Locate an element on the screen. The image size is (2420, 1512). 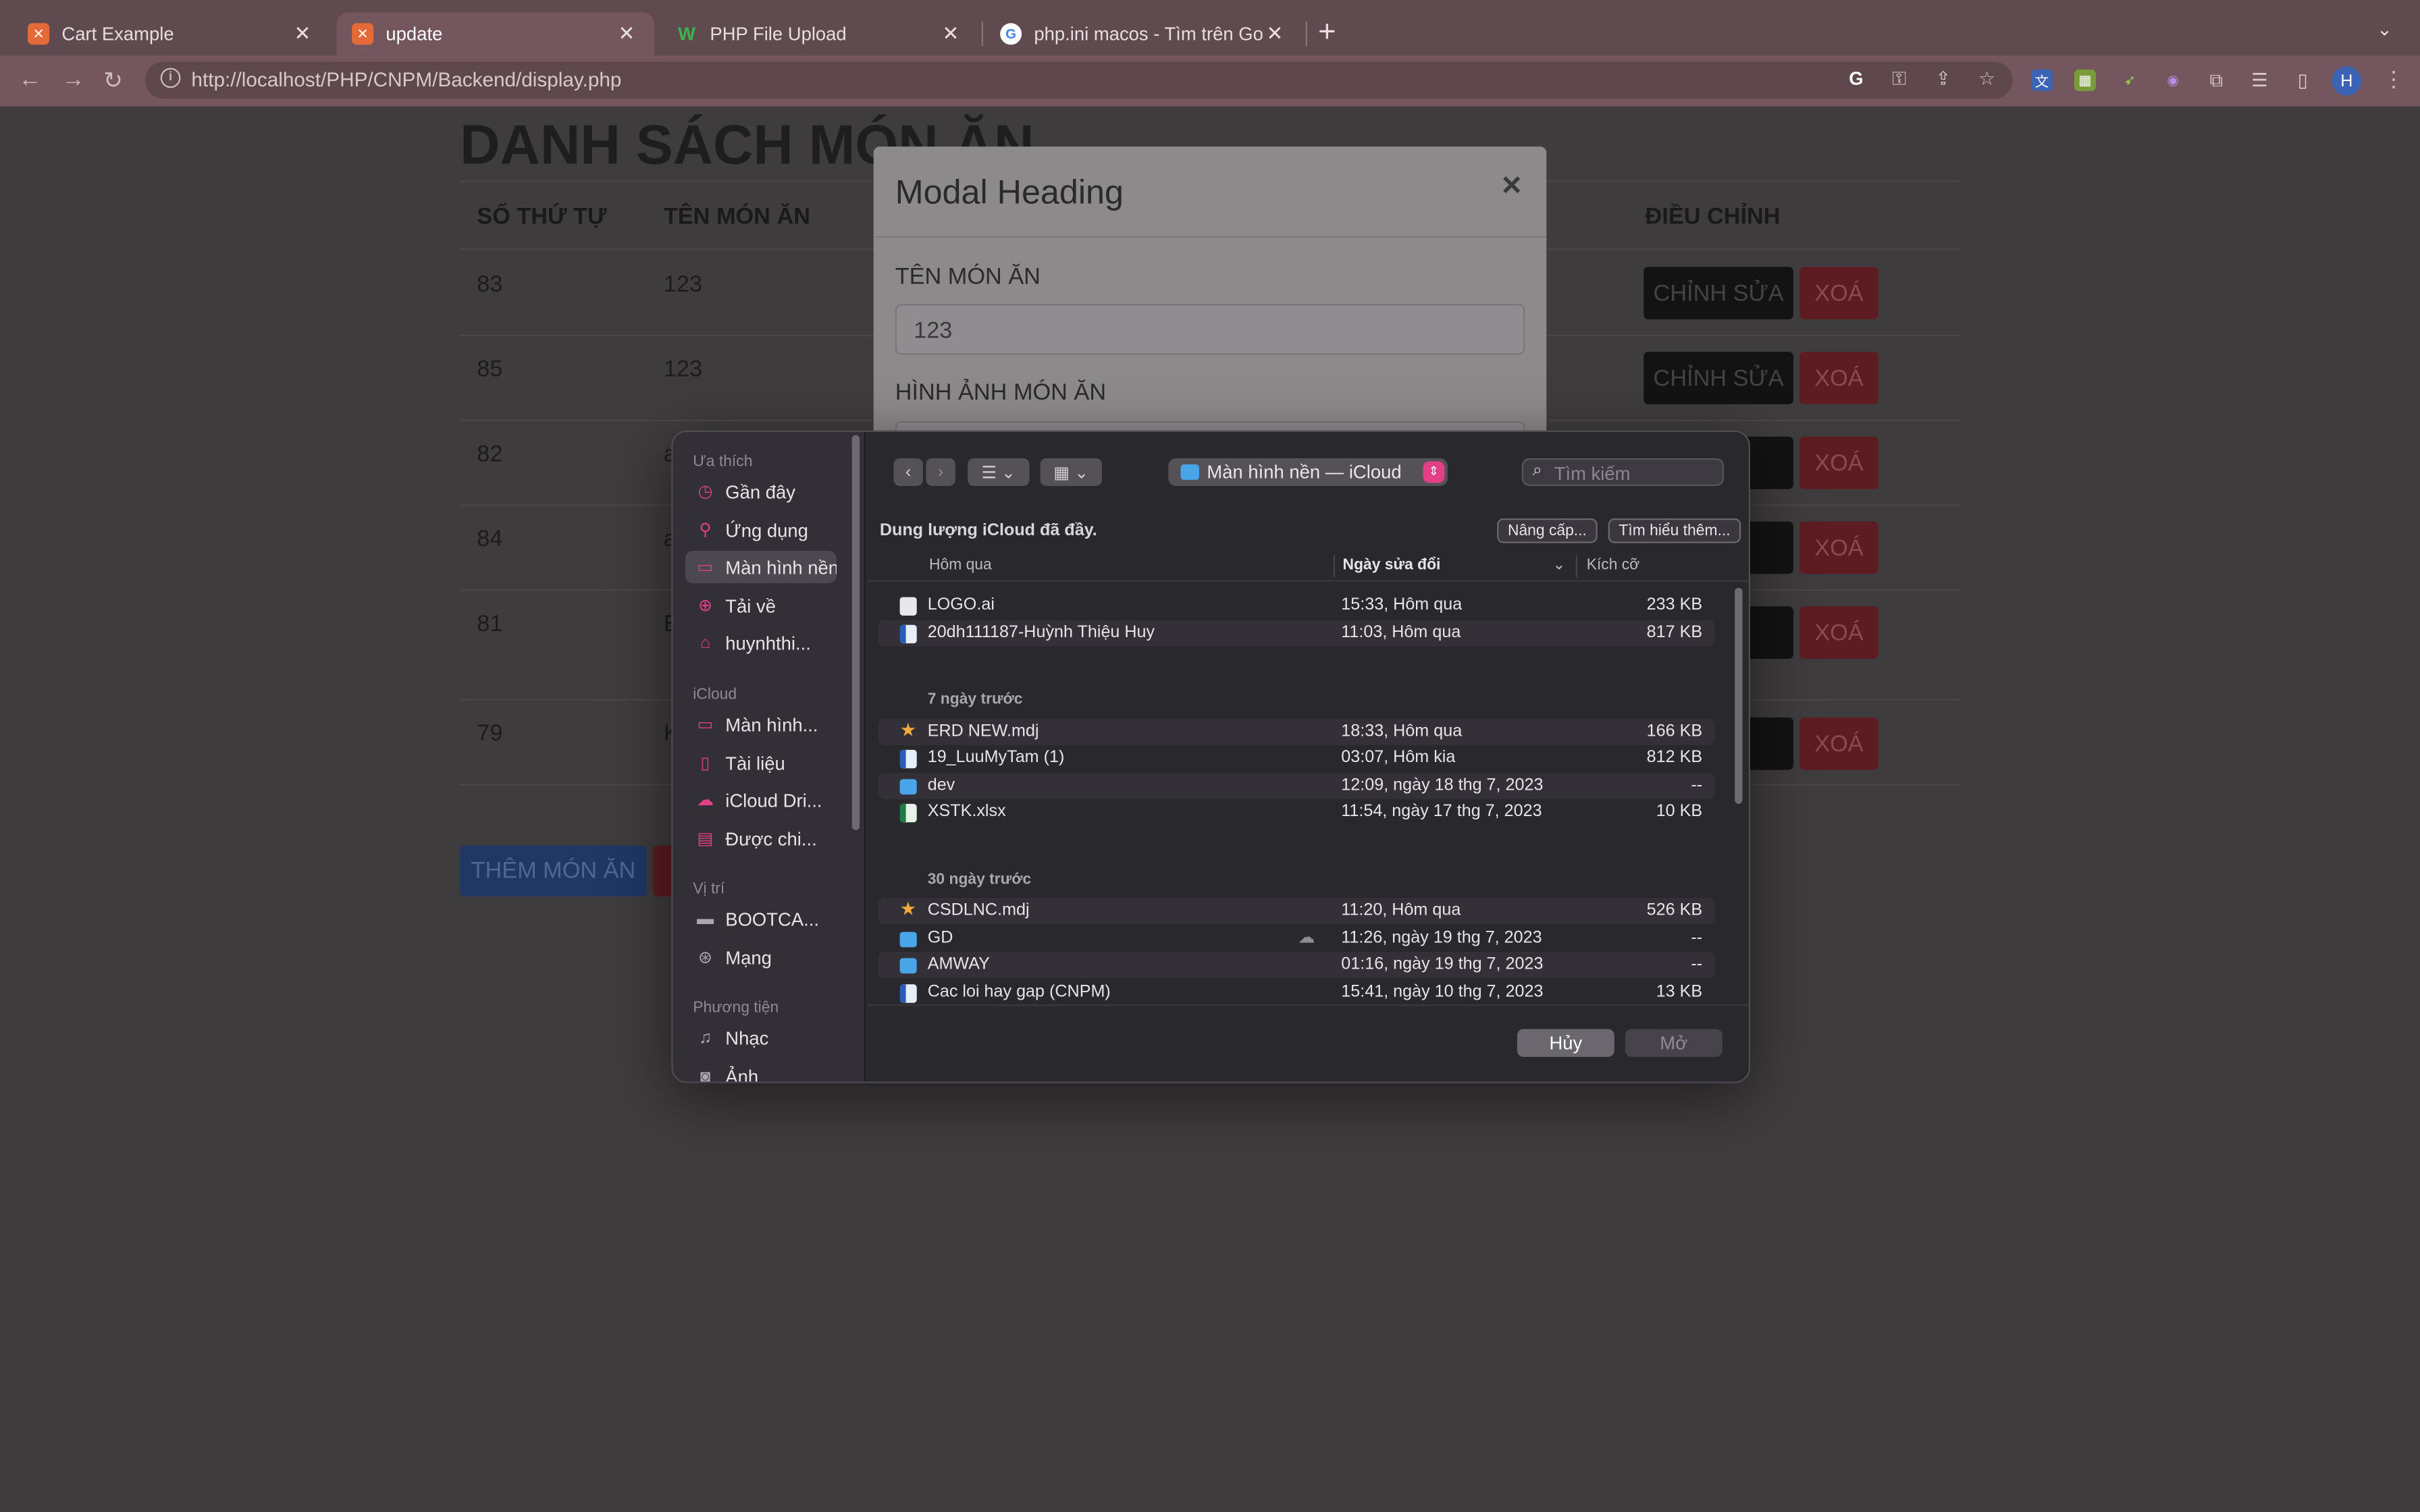
column-date-header: Ngày sửa đổi is located at coordinates (1392, 565).